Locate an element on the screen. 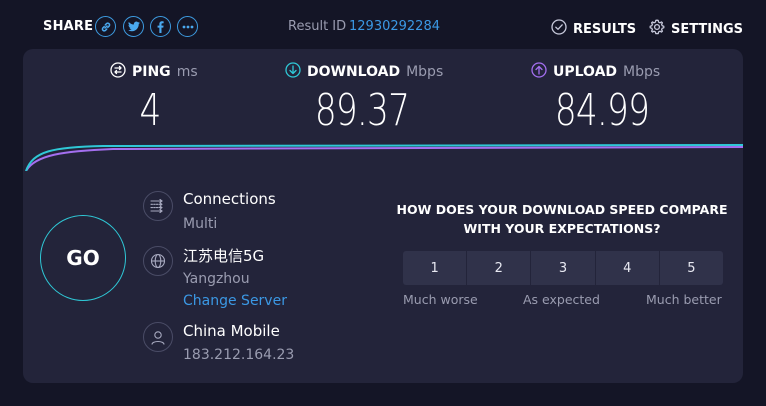  user-icon is located at coordinates (158, 337).